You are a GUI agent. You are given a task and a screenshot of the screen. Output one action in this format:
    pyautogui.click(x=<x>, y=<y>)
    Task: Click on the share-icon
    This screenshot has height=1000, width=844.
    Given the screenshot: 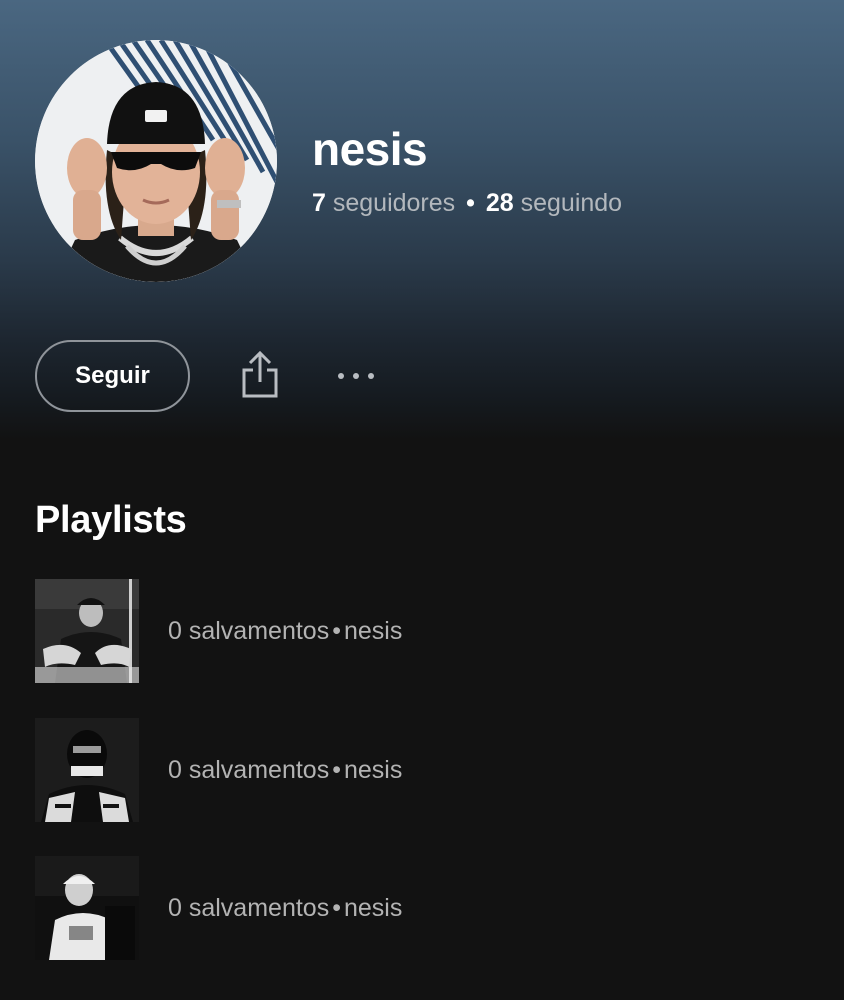 What is the action you would take?
    pyautogui.click(x=260, y=374)
    